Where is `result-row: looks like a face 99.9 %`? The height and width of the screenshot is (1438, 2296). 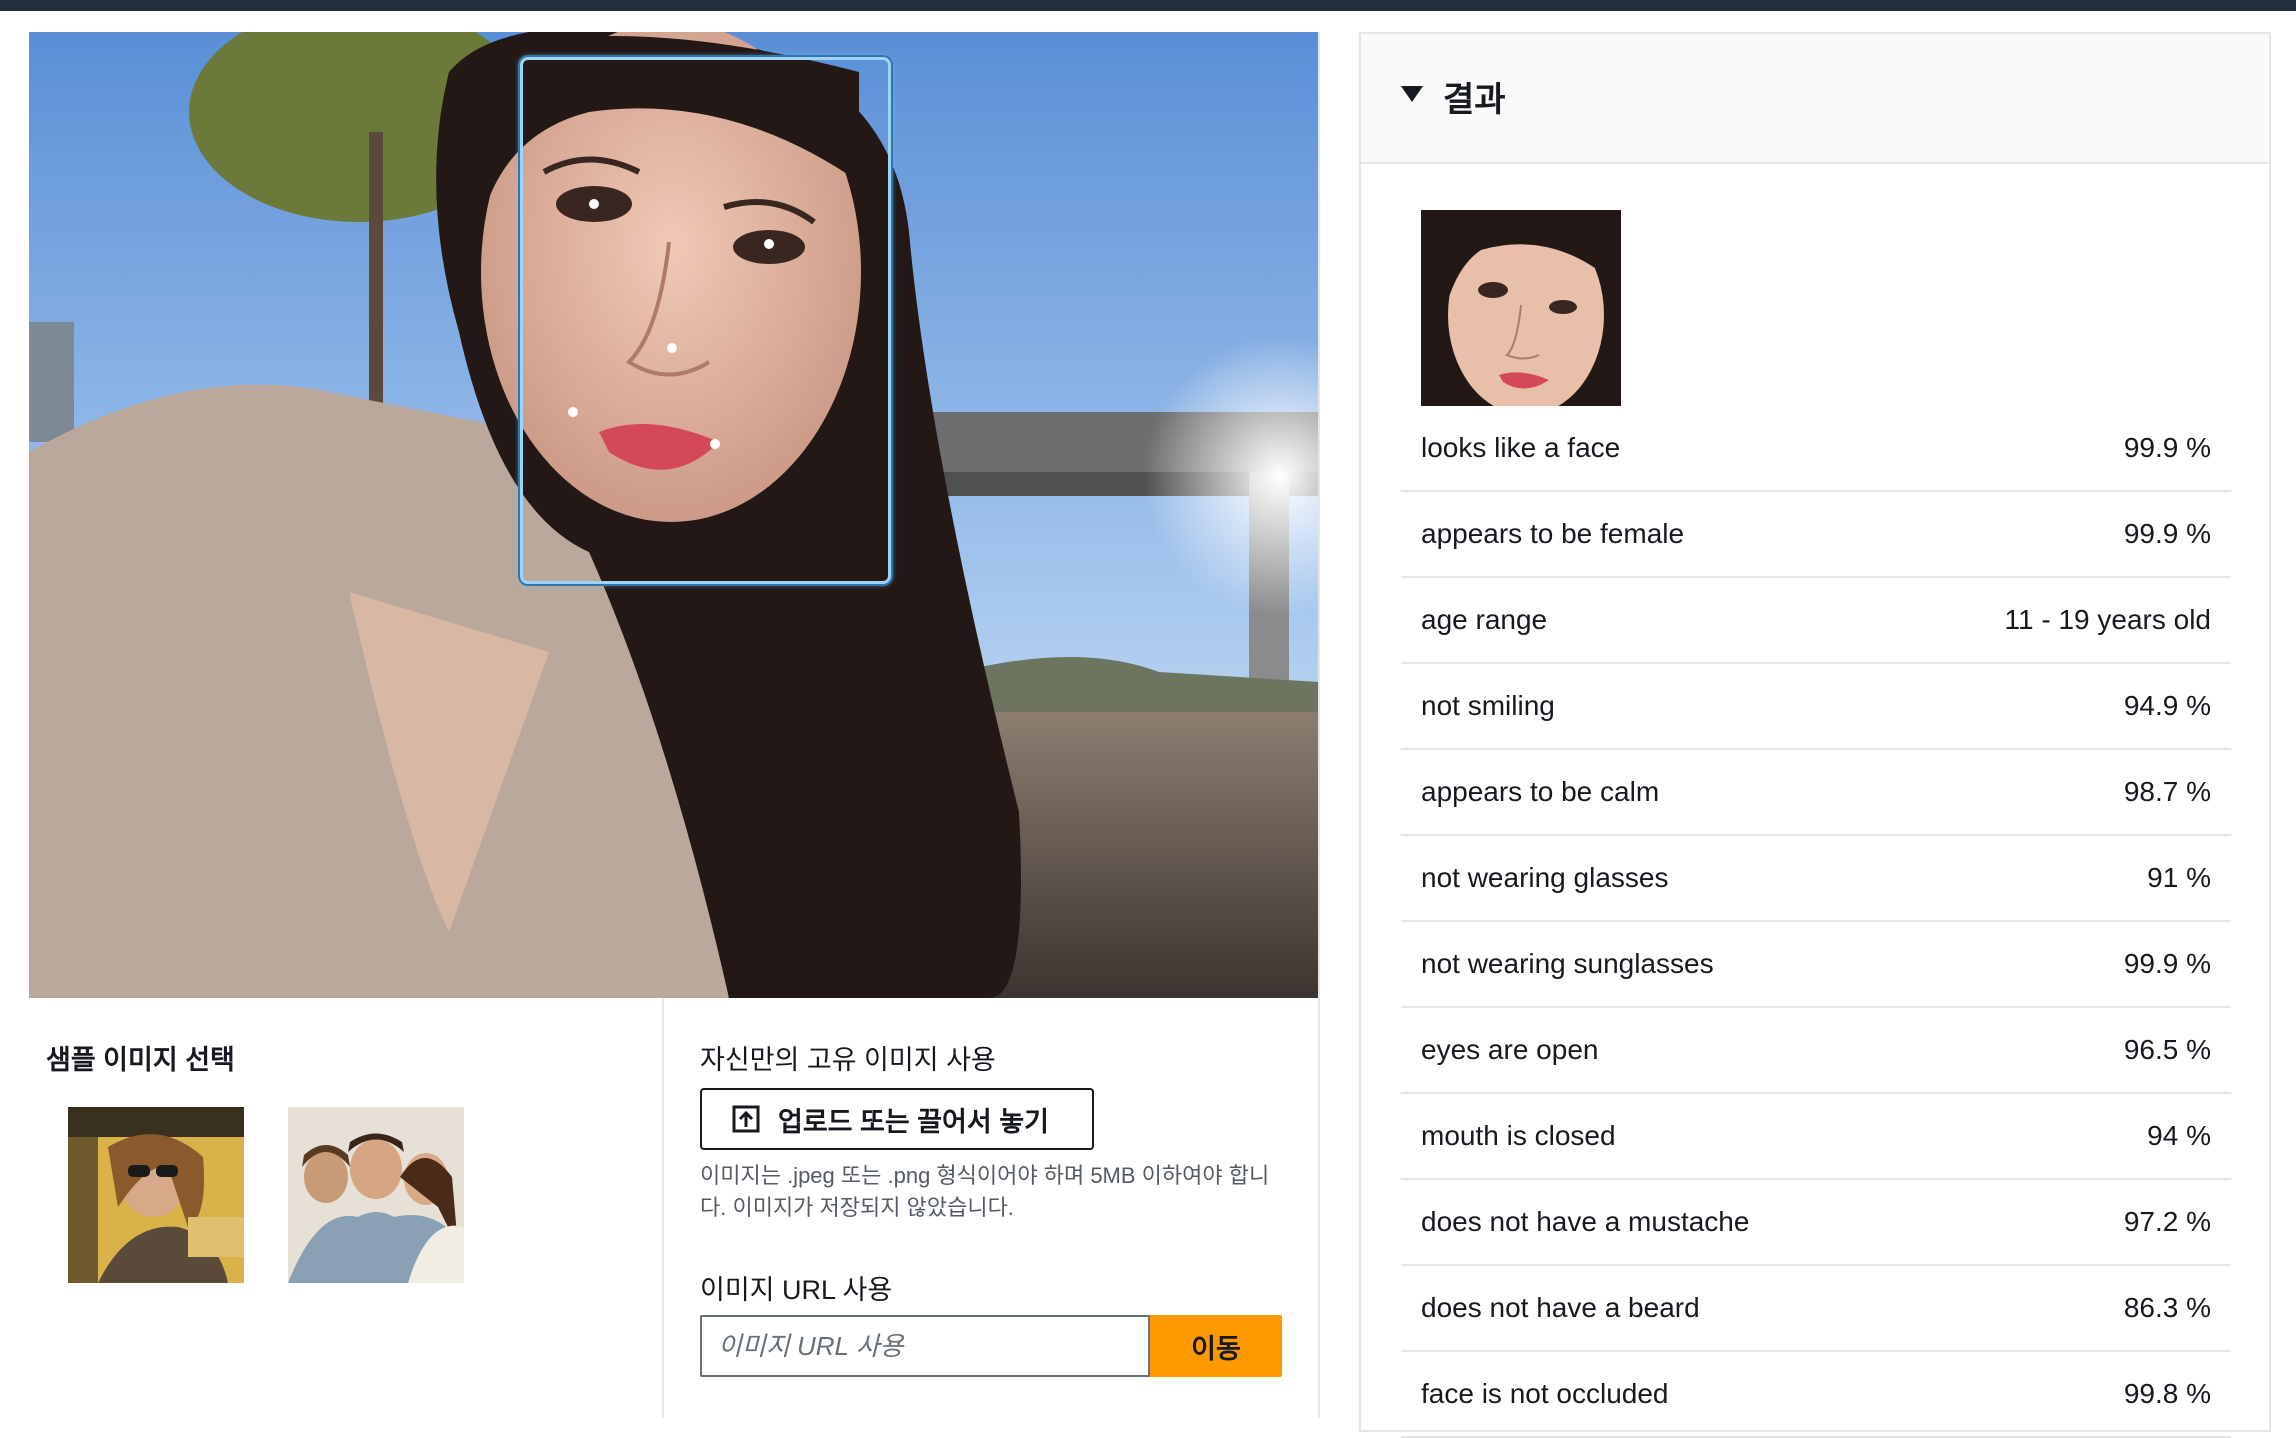
result-row: looks like a face 99.9 % is located at coordinates (1816, 449).